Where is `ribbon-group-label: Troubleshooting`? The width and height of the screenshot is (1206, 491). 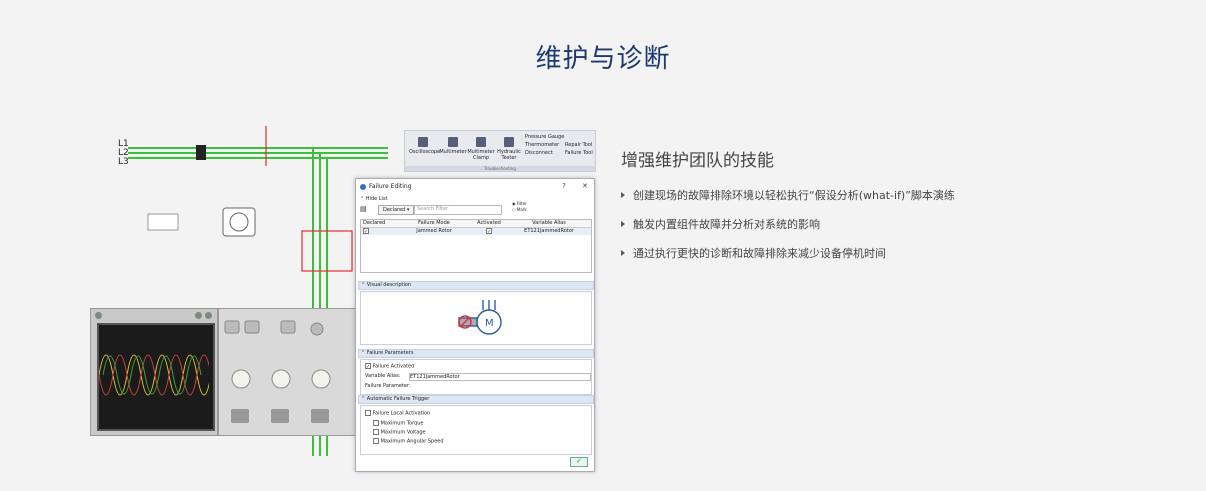
ribbon-group-label: Troubleshooting is located at coordinates (500, 168).